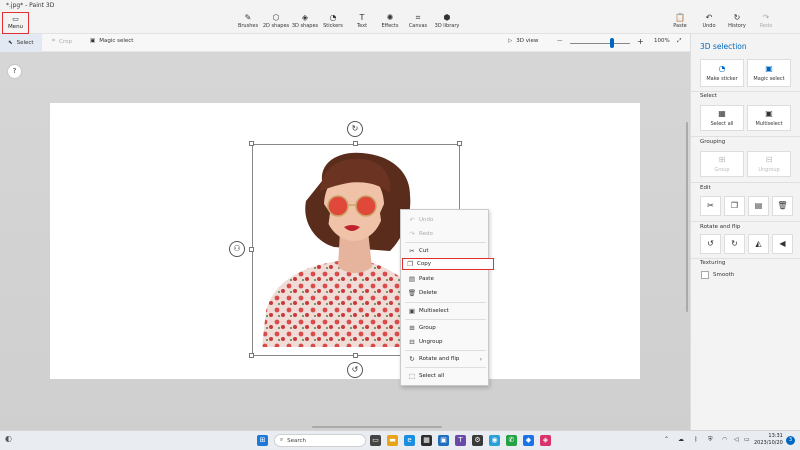 This screenshot has height=450, width=800. I want to click on clock-date: 2023/10/20, so click(768, 443).